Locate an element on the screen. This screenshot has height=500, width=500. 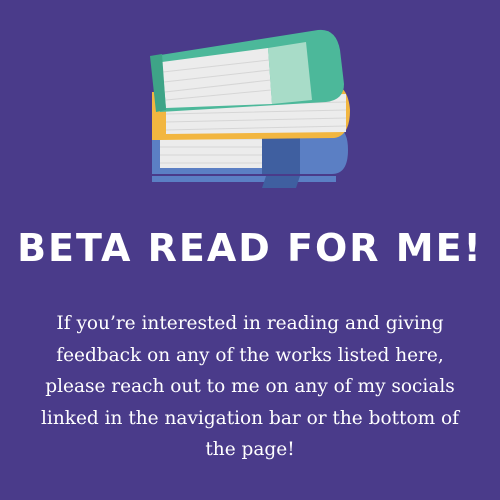
top-book is located at coordinates (247, 70).